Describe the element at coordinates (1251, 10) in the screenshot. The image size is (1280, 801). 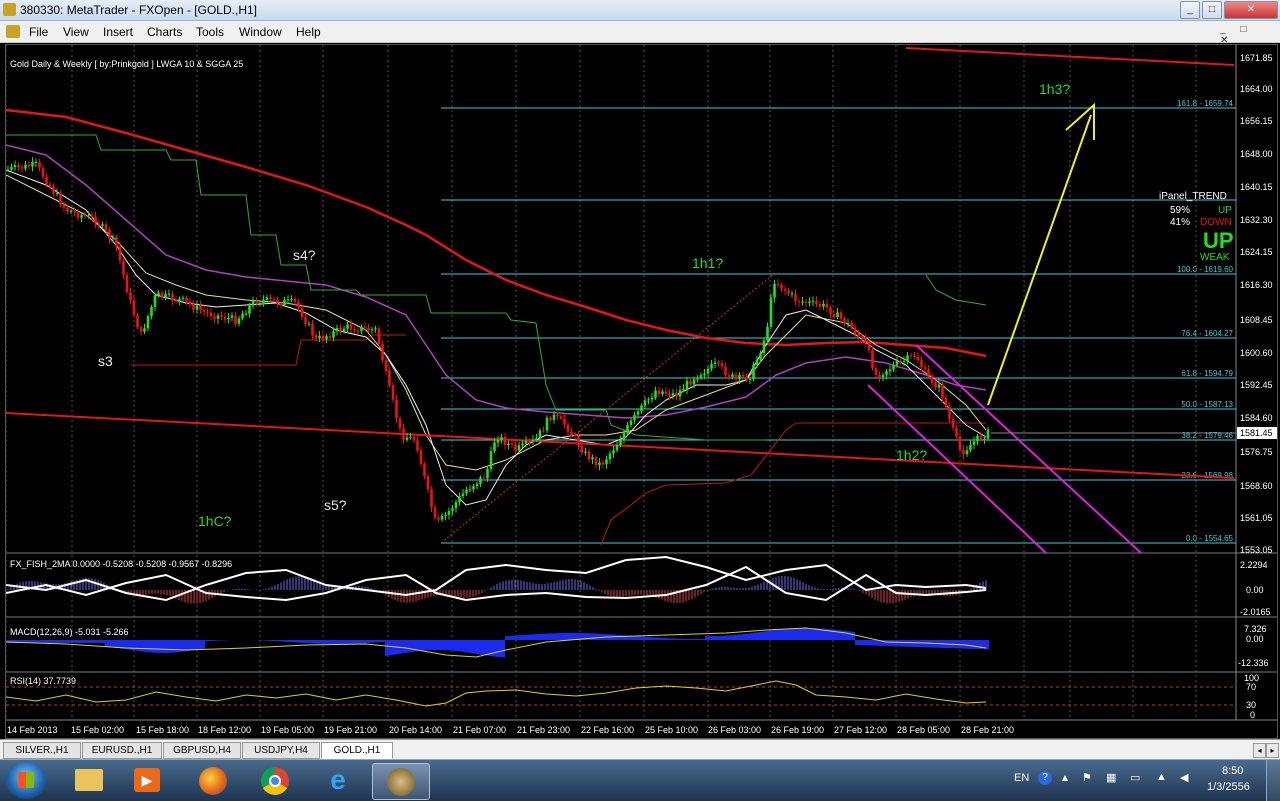
I see `close-button: ✕` at that location.